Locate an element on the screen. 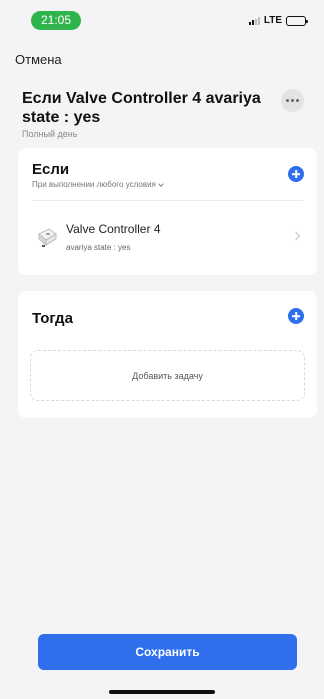  status-bar: 21:05 LTE is located at coordinates (162, 20).